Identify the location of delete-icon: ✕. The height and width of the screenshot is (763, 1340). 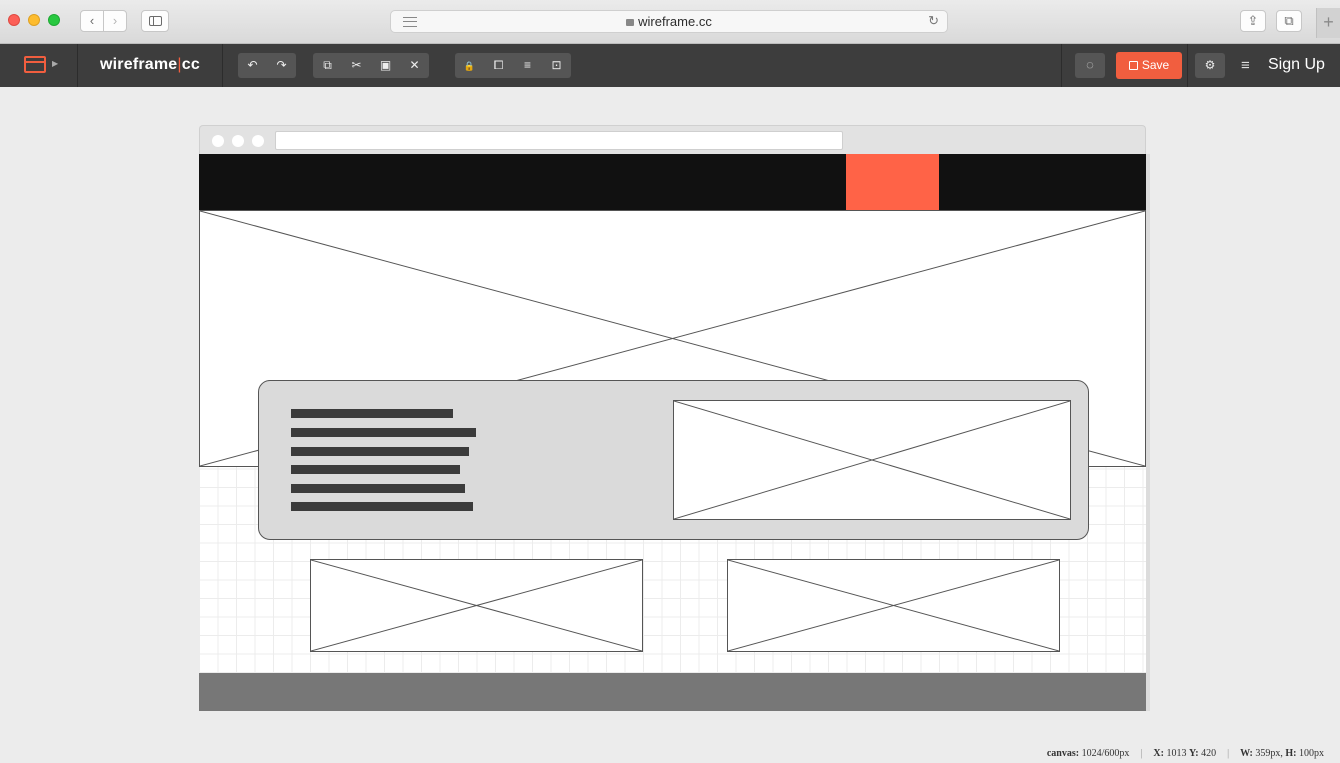
(414, 65).